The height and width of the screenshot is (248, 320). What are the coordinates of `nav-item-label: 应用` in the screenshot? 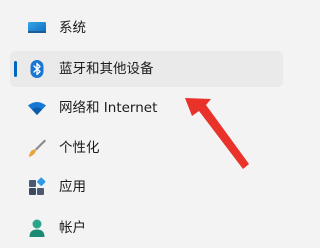 It's located at (72, 187).